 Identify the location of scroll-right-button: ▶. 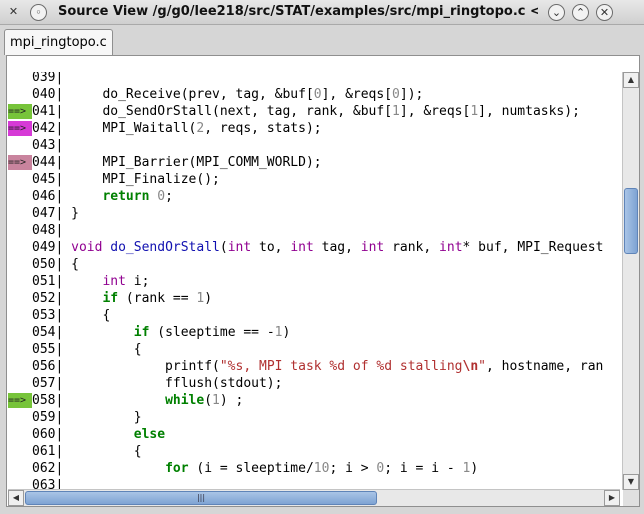
(612, 498).